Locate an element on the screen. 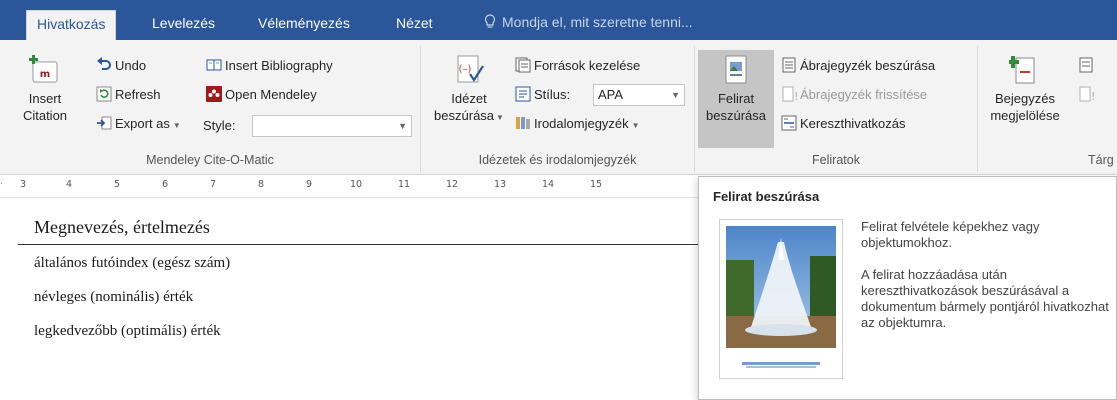 This screenshot has width=1117, height=400. update-index-icon: ! is located at coordinates (1086, 94).